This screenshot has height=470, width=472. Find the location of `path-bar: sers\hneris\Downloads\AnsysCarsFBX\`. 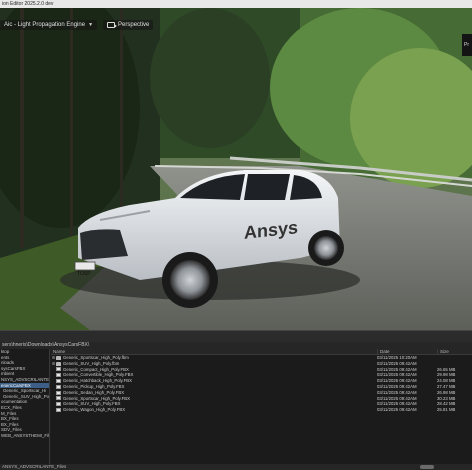

path-bar: sers\hneris\Downloads\AnsysCarsFBX\ is located at coordinates (236, 345).